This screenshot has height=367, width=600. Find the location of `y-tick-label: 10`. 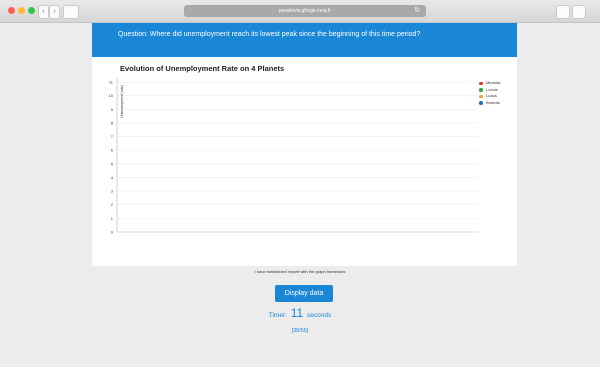

y-tick-label: 10 is located at coordinates (111, 95).